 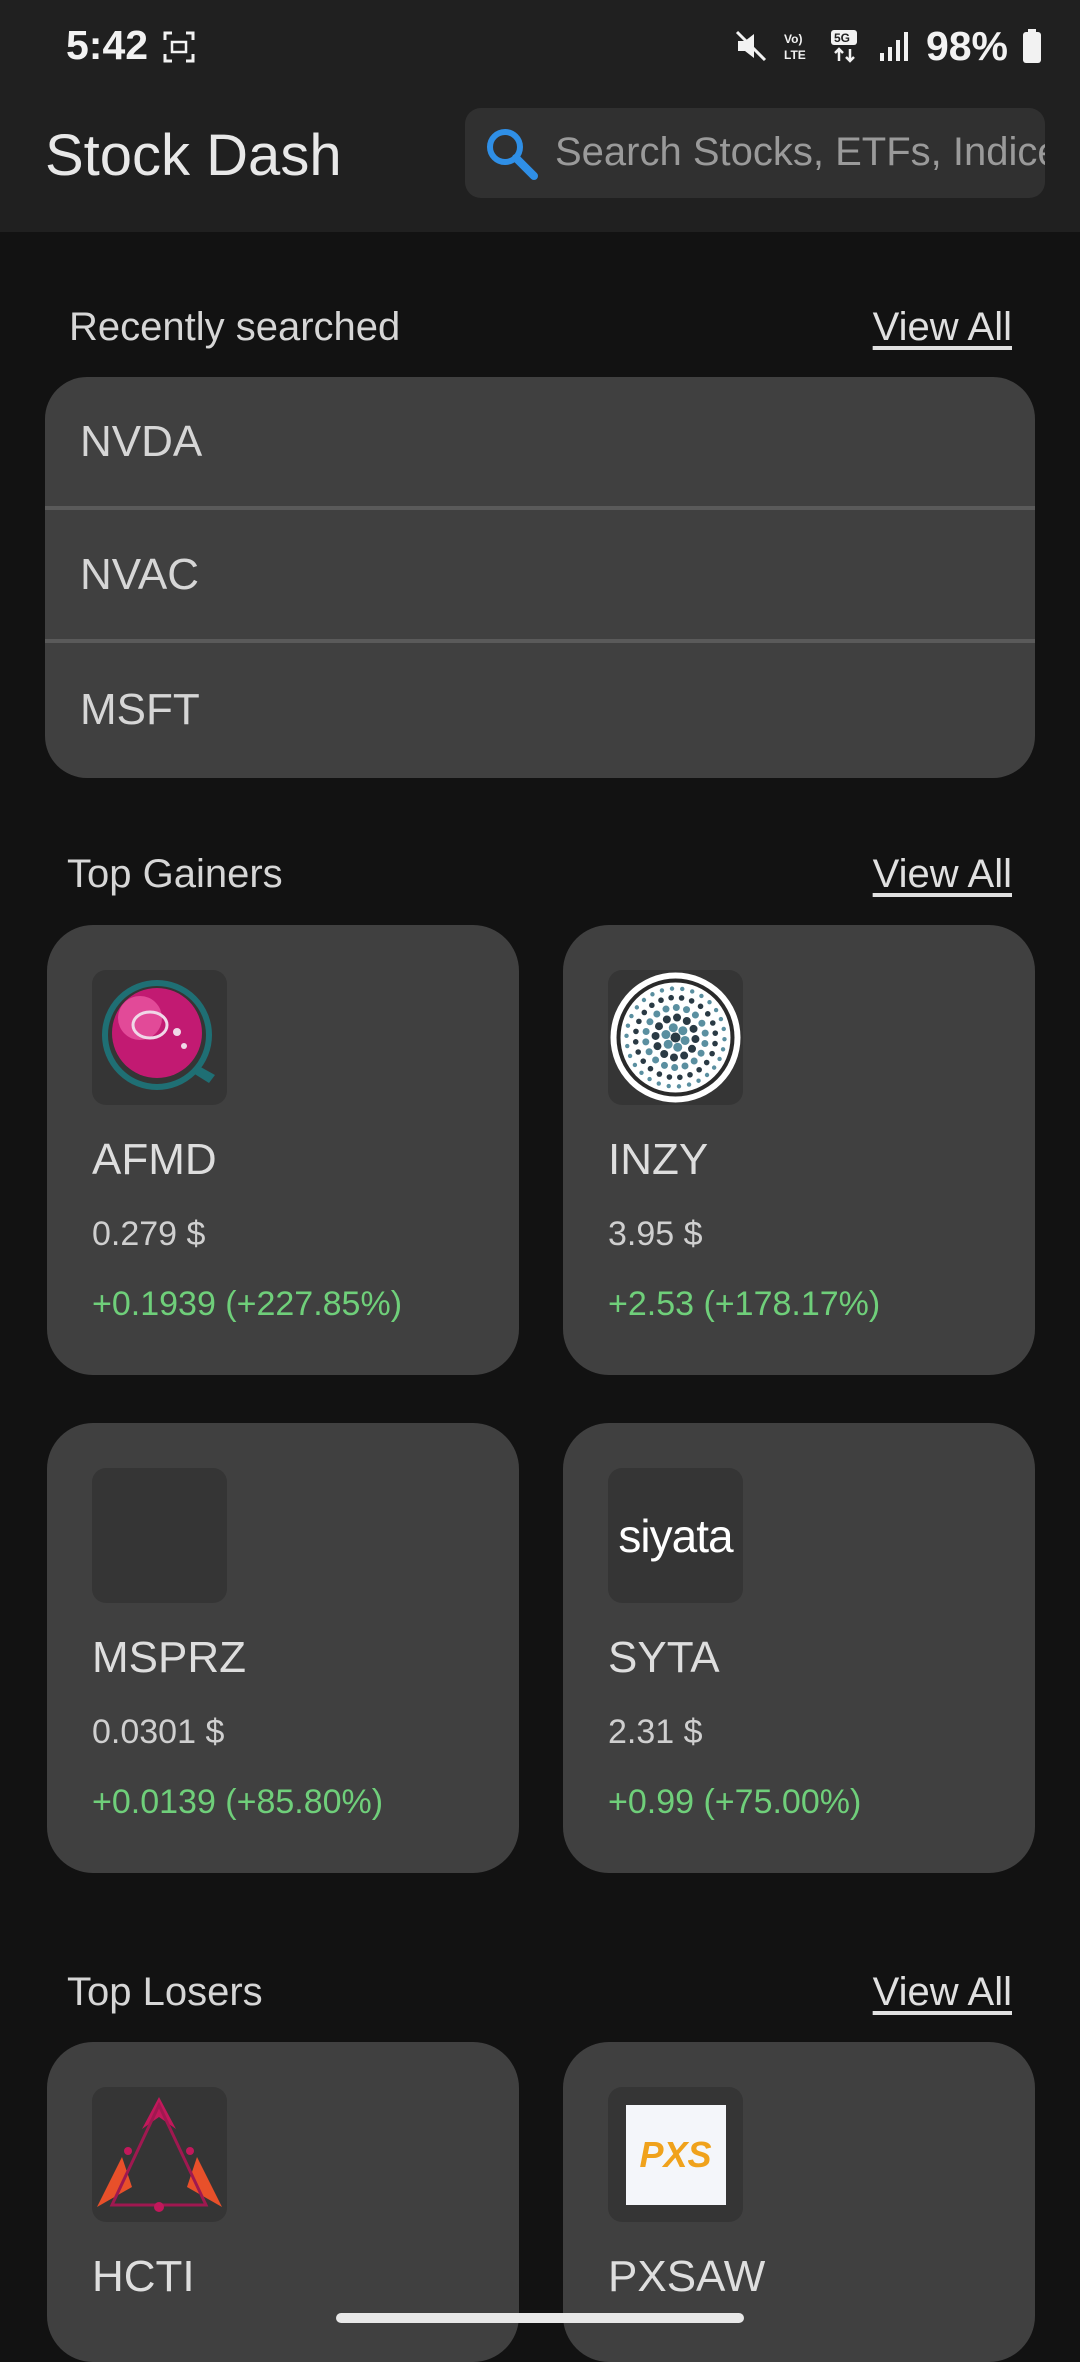 What do you see at coordinates (687, 2276) in the screenshot?
I see `stock-symbol: PXSAW` at bounding box center [687, 2276].